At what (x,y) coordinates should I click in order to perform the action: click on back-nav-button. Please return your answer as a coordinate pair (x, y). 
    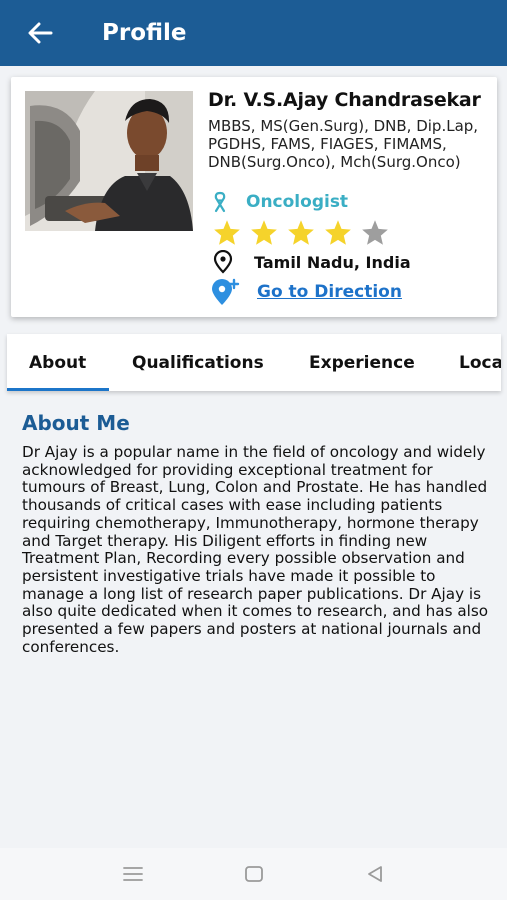
    Looking at the image, I should click on (375, 874).